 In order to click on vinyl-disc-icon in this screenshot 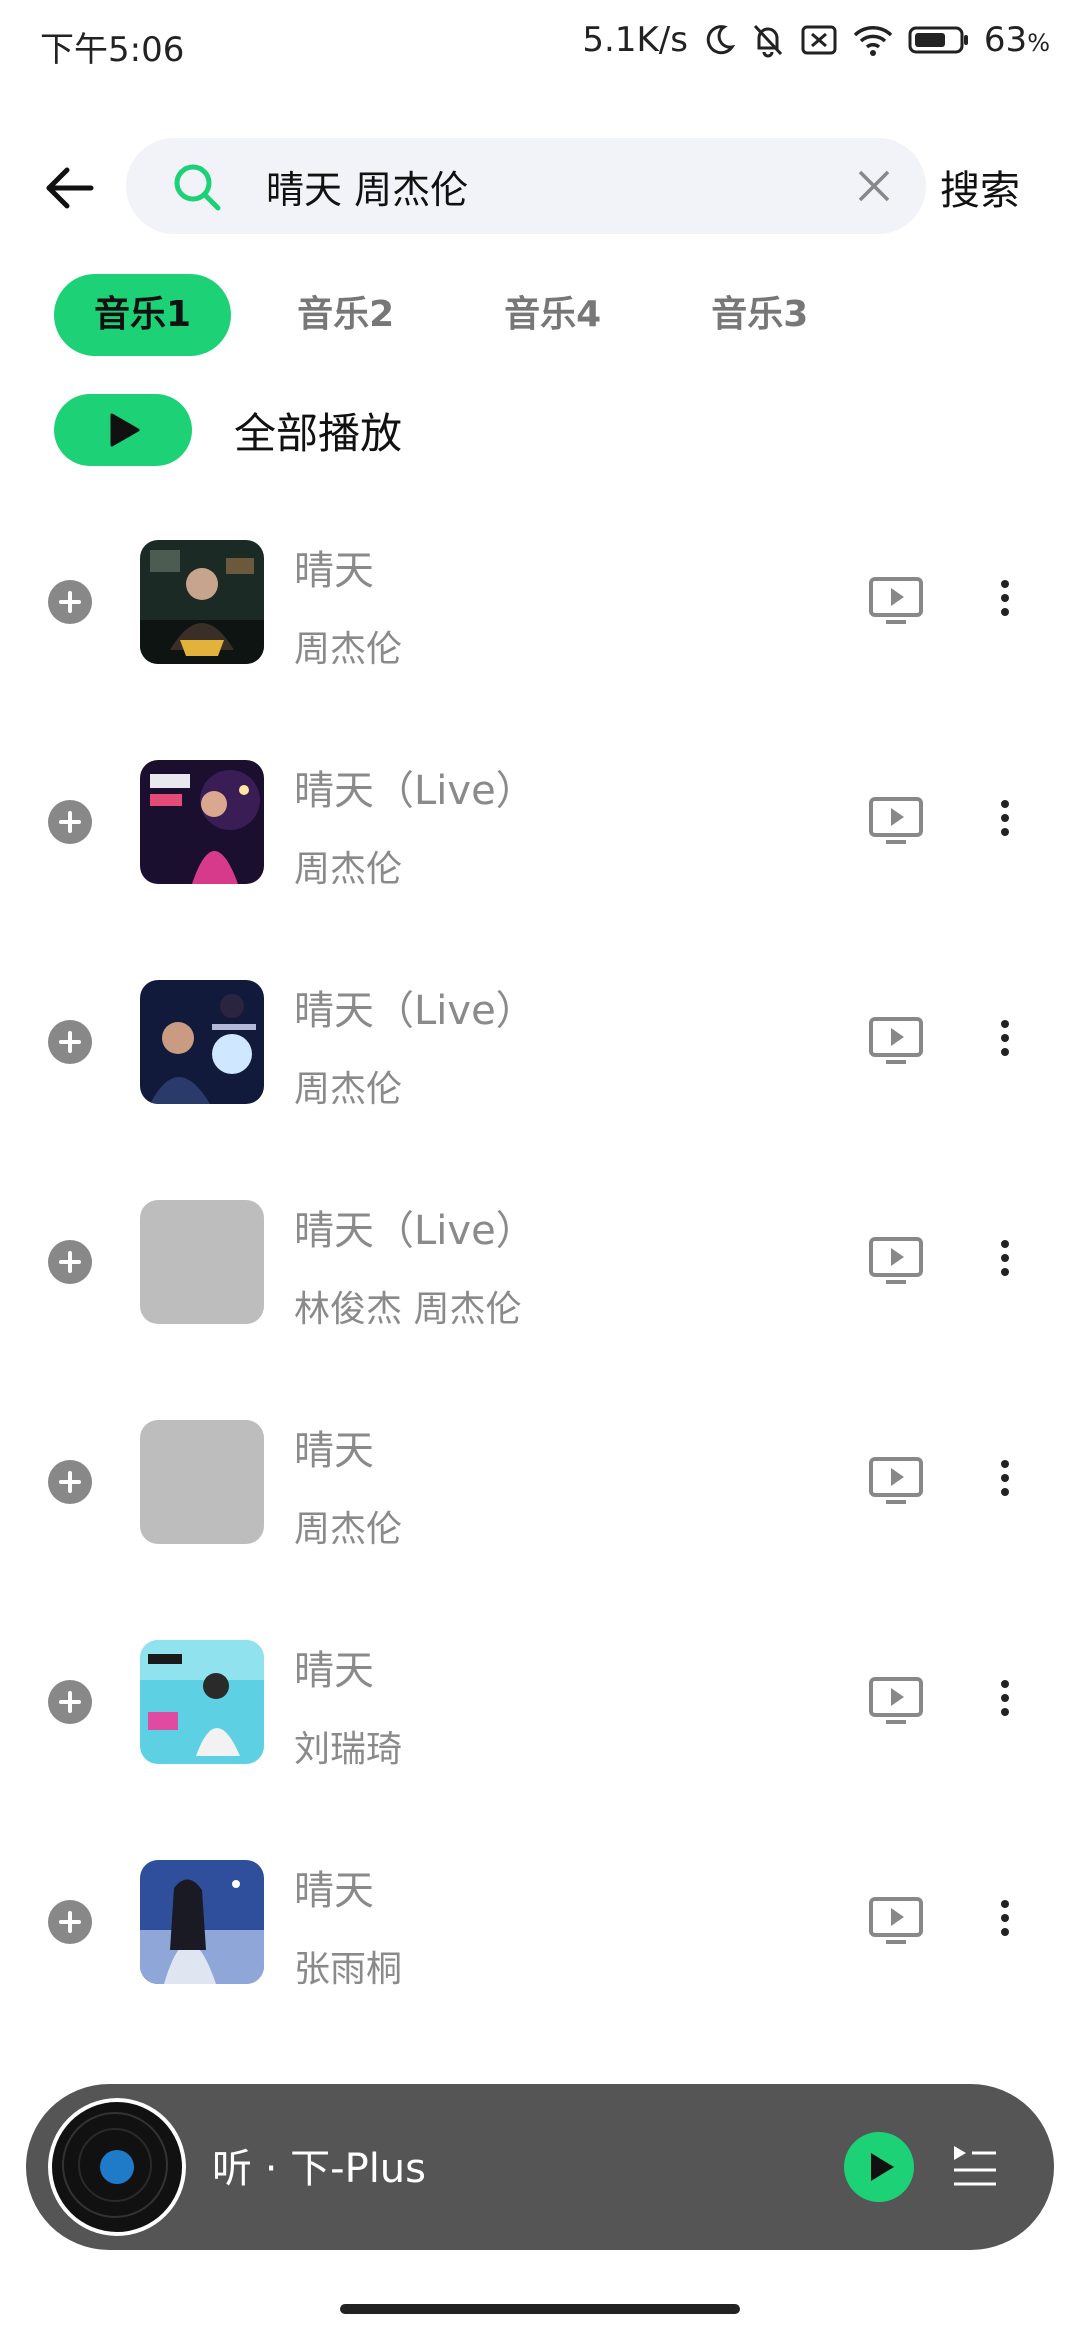, I will do `click(117, 2167)`.